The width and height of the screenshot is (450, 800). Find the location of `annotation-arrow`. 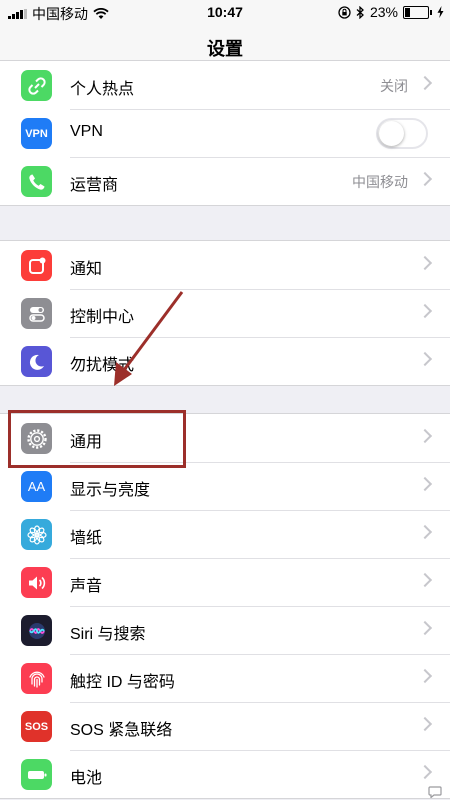

annotation-arrow is located at coordinates (149, 338).